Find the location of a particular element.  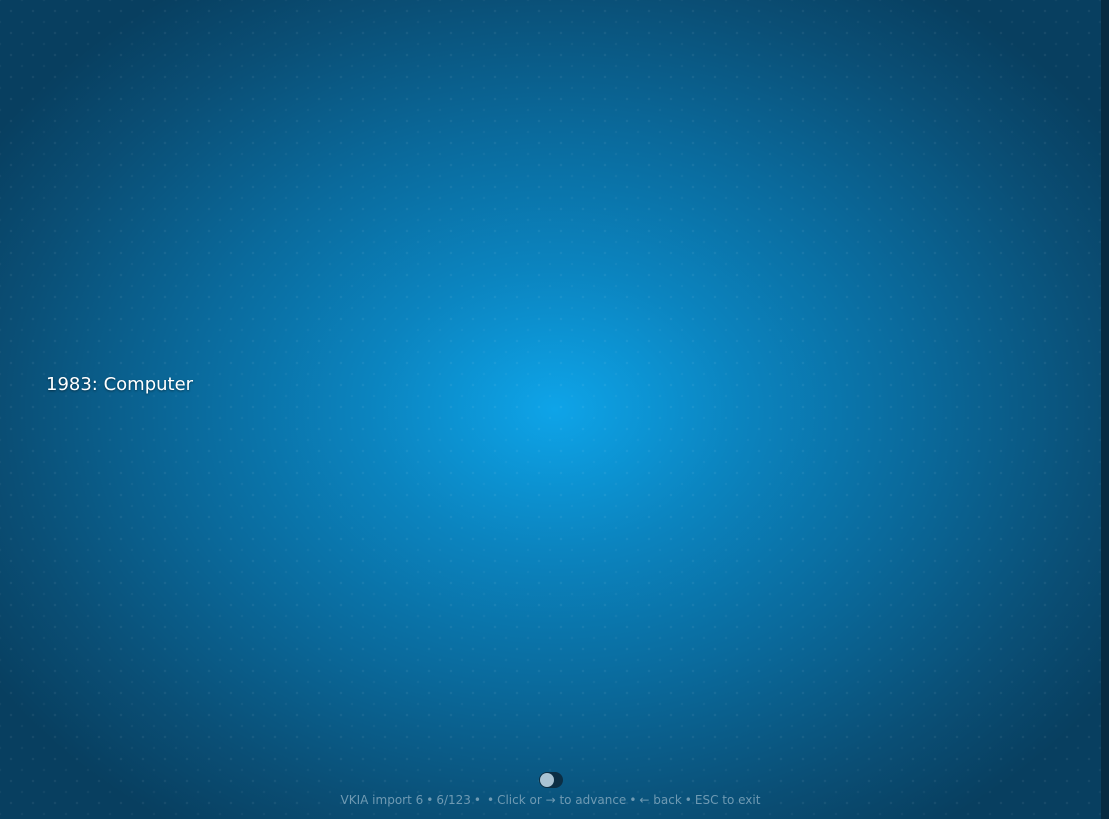

presentation-name: VKIA import 6 is located at coordinates (382, 800).